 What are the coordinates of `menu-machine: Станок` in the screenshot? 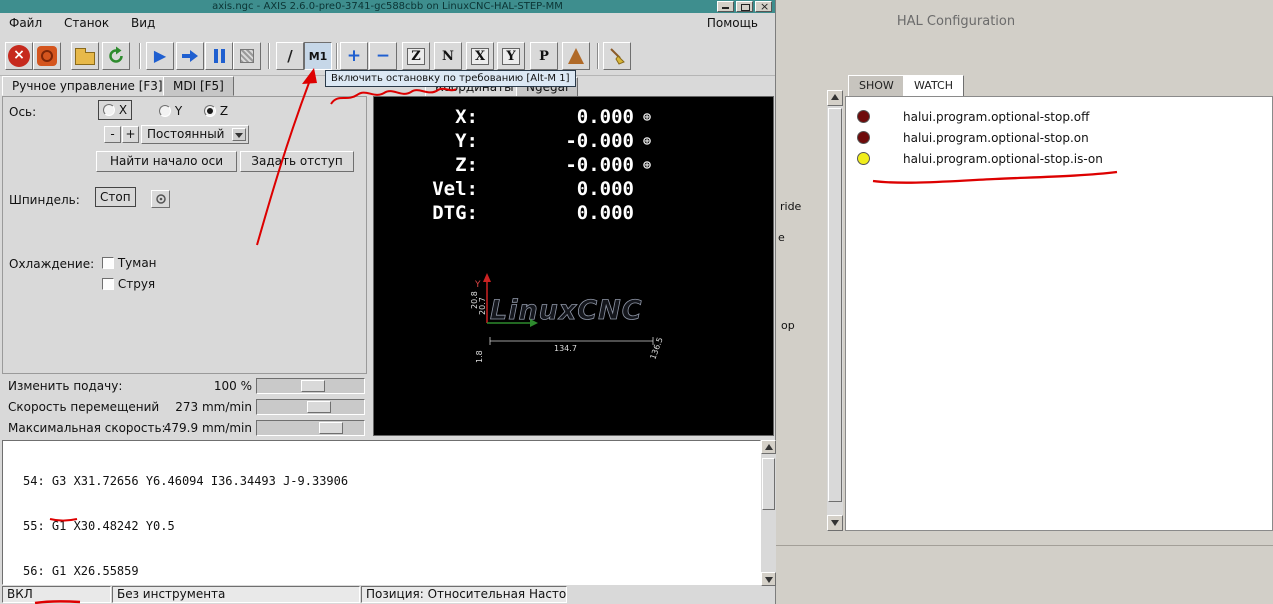 It's located at (86, 23).